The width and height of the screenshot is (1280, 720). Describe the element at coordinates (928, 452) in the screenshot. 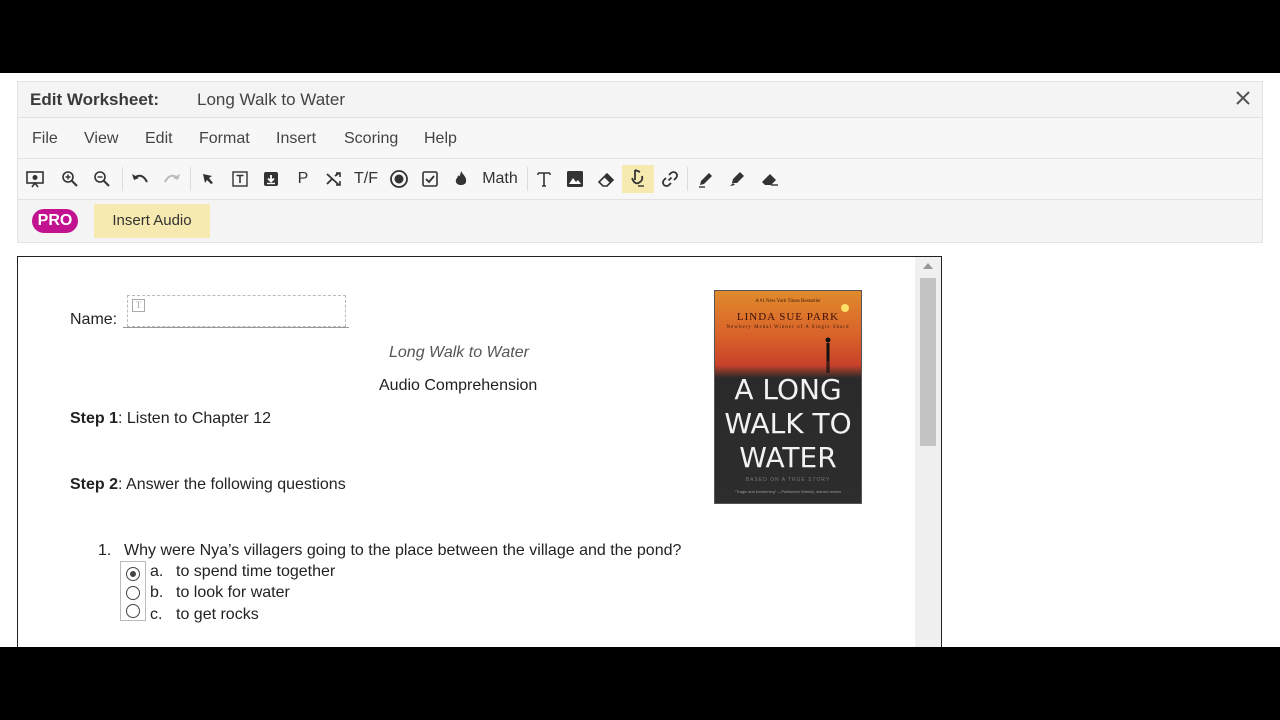

I see `vertical-scrollbar` at that location.